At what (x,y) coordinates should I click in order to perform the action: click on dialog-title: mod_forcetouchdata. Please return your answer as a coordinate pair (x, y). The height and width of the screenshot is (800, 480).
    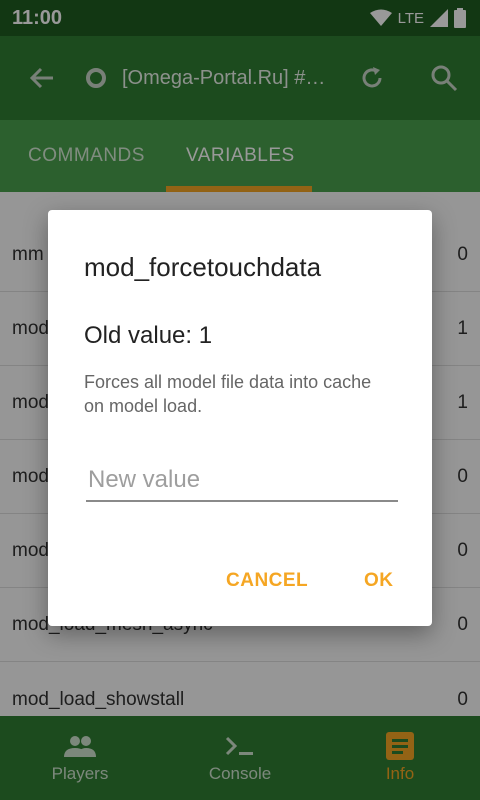
    Looking at the image, I should click on (203, 267).